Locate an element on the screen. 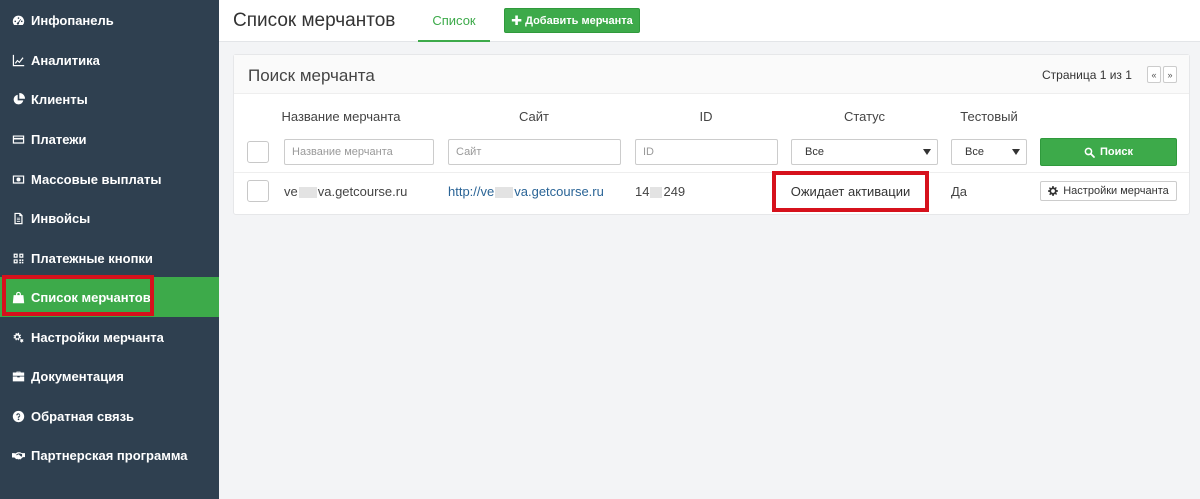 The width and height of the screenshot is (1200, 499). column-header-name: Название мерчанта is located at coordinates (341, 116).